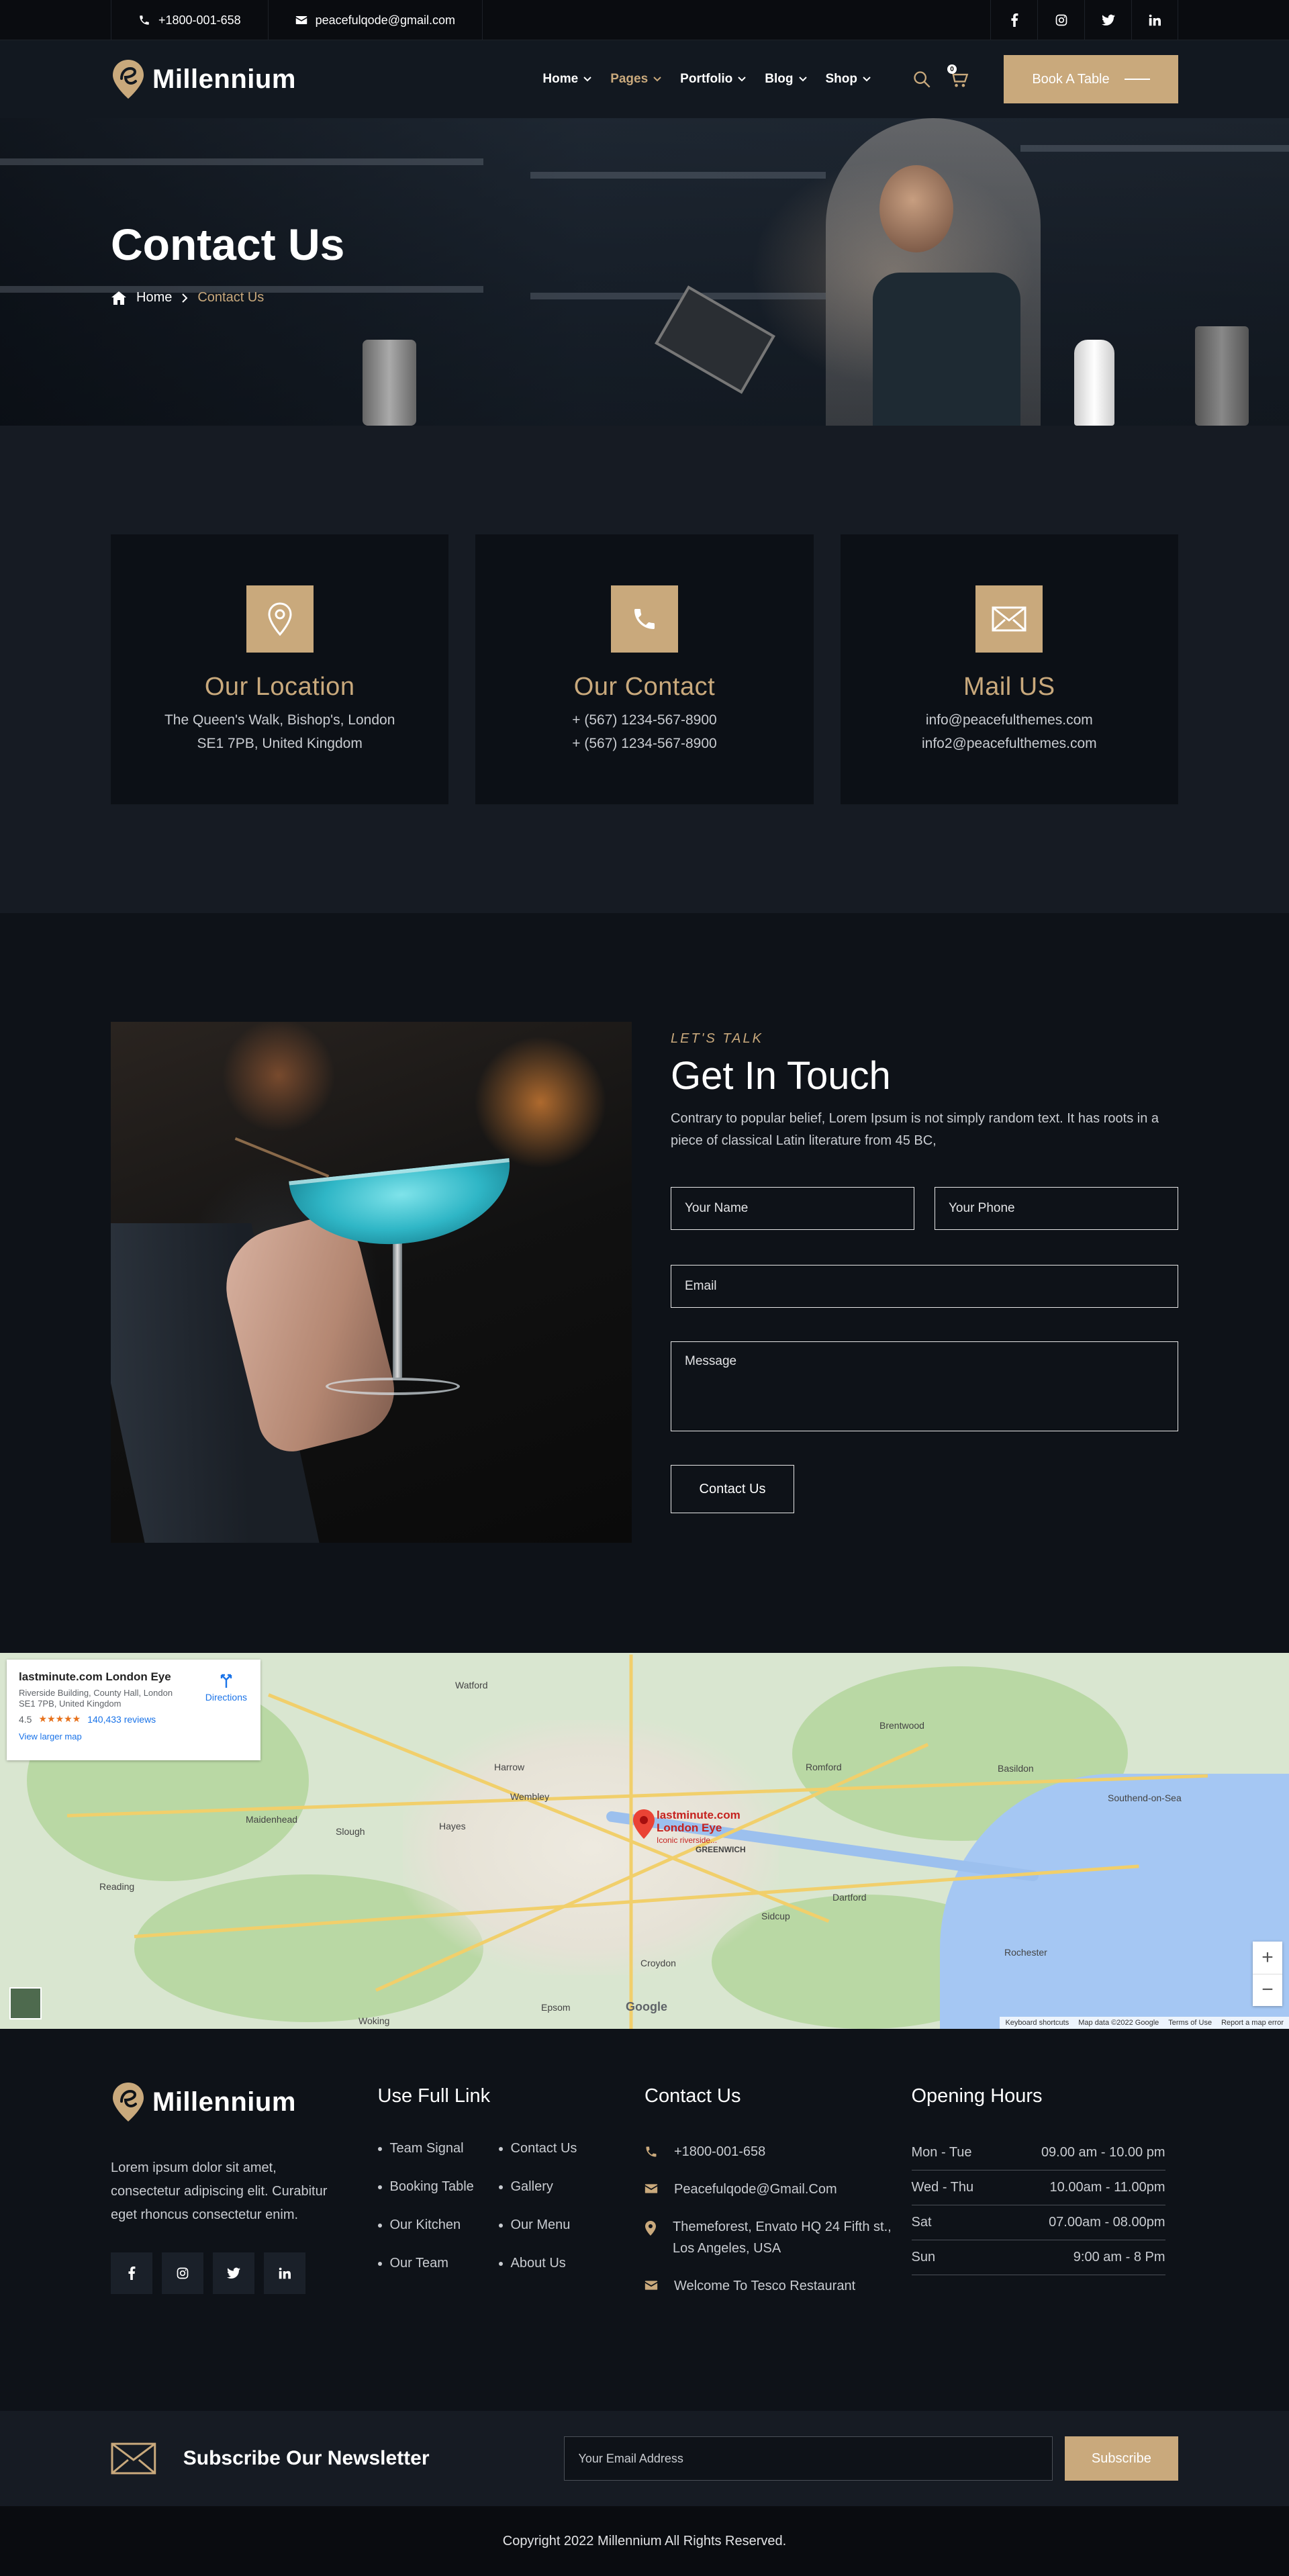 This screenshot has height=2576, width=1289. I want to click on map-road, so click(631, 1841).